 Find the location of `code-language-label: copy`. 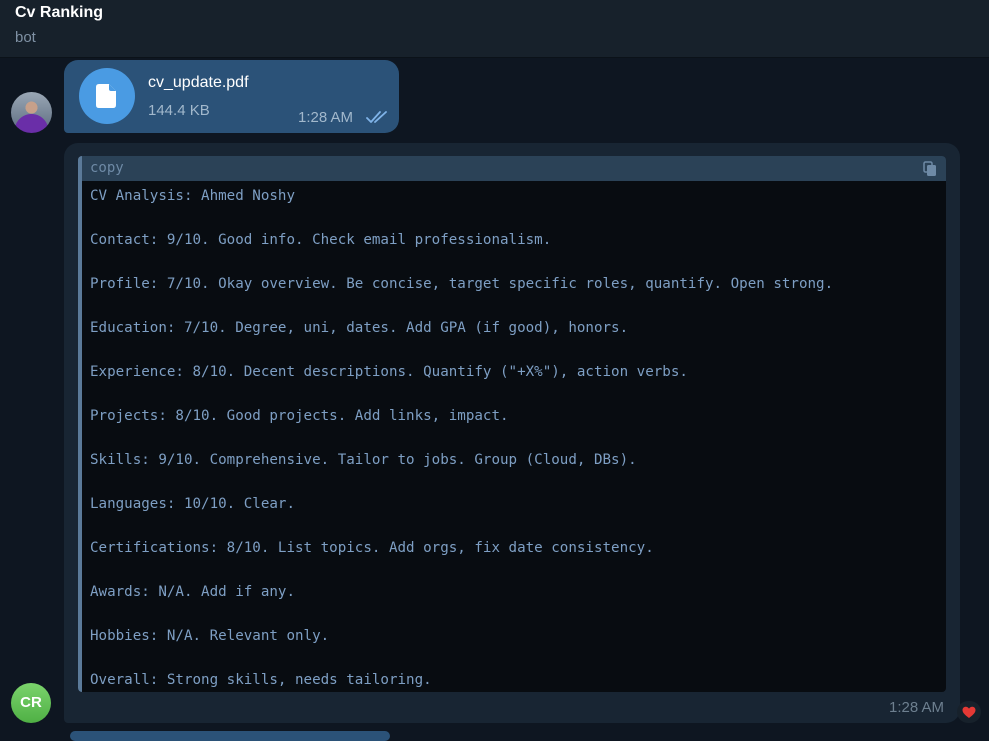

code-language-label: copy is located at coordinates (107, 168).